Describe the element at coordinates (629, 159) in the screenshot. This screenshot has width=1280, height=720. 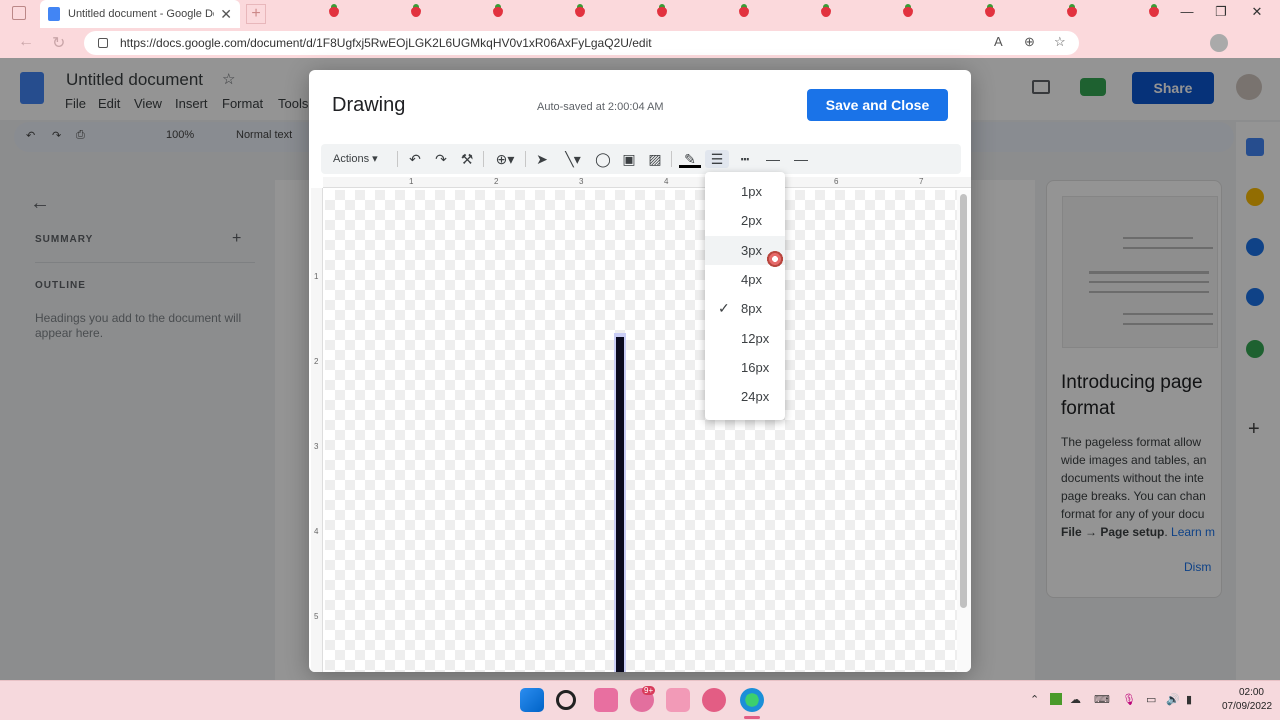
I see `text-box-icon: ▣` at that location.